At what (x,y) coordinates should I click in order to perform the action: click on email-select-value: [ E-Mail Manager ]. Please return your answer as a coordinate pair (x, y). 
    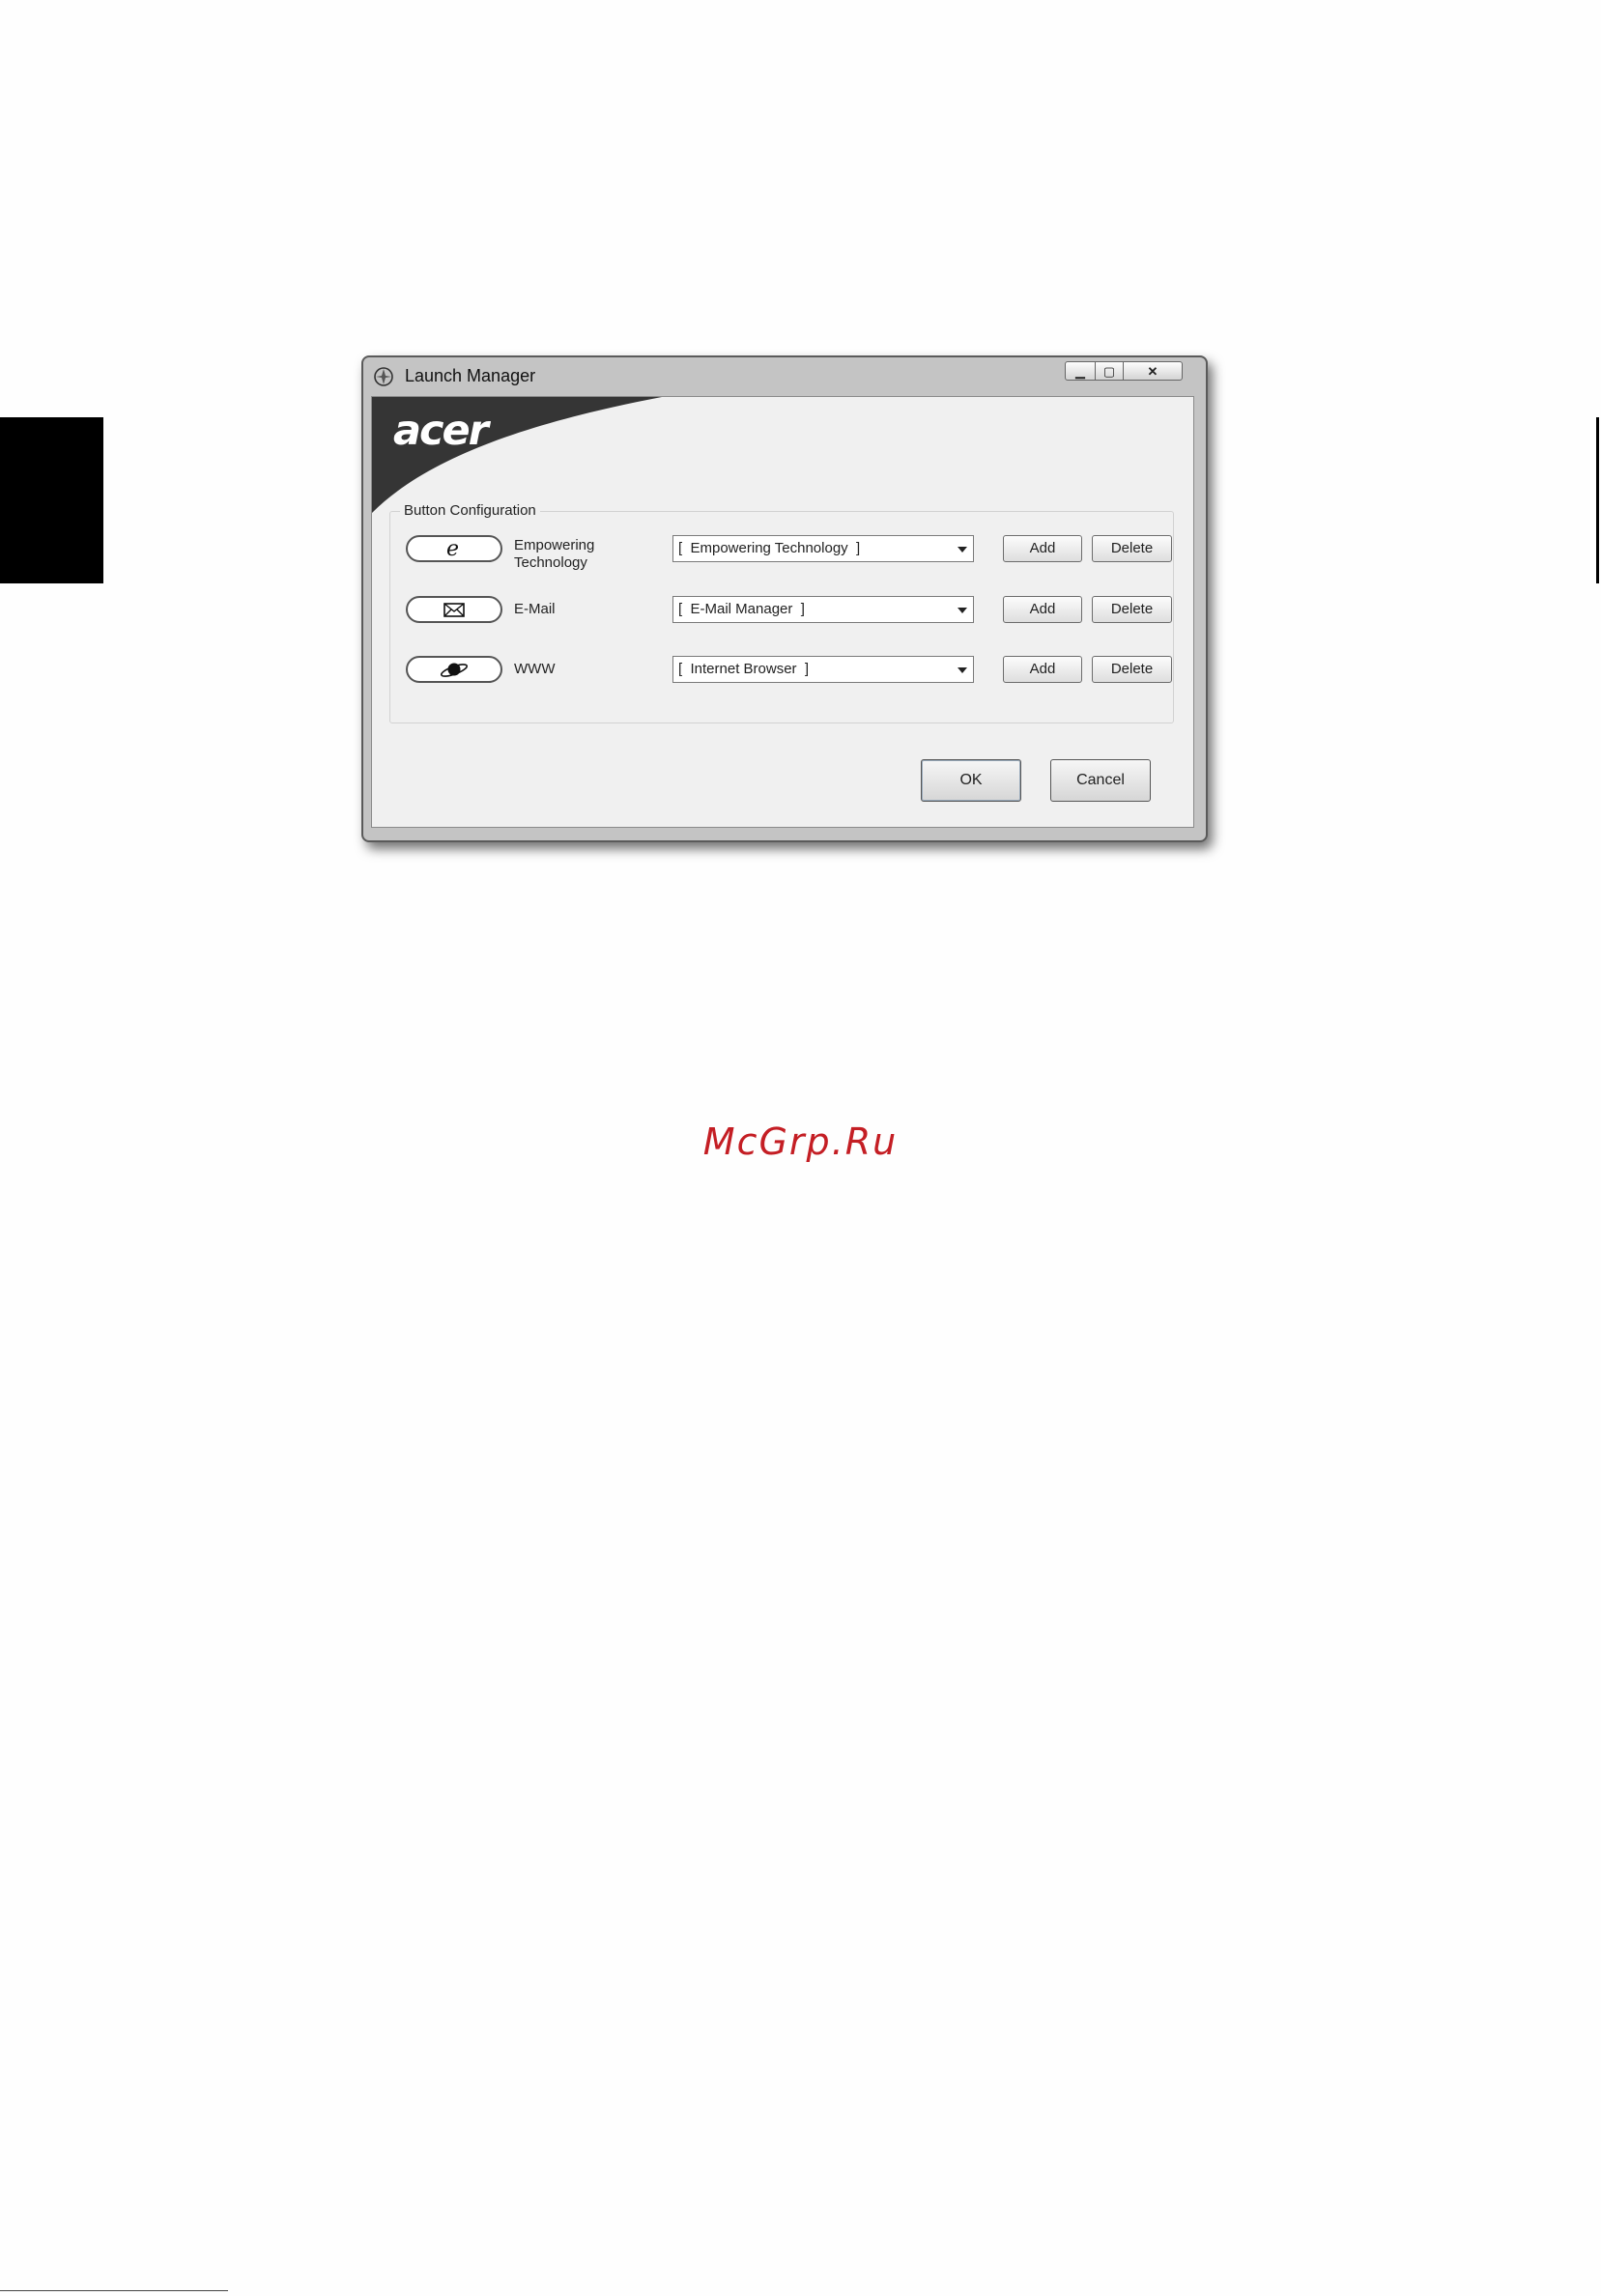
    Looking at the image, I should click on (741, 609).